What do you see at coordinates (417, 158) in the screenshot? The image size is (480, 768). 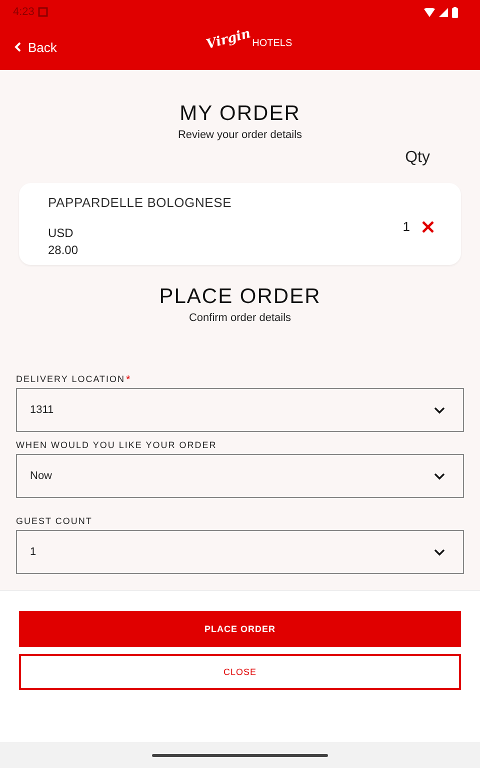 I see `qty-heading: Qty` at bounding box center [417, 158].